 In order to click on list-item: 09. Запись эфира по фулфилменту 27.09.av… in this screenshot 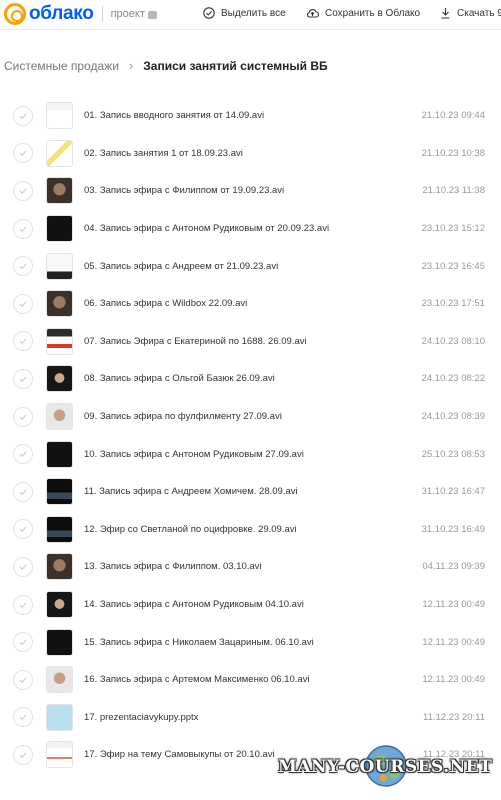, I will do `click(250, 417)`.